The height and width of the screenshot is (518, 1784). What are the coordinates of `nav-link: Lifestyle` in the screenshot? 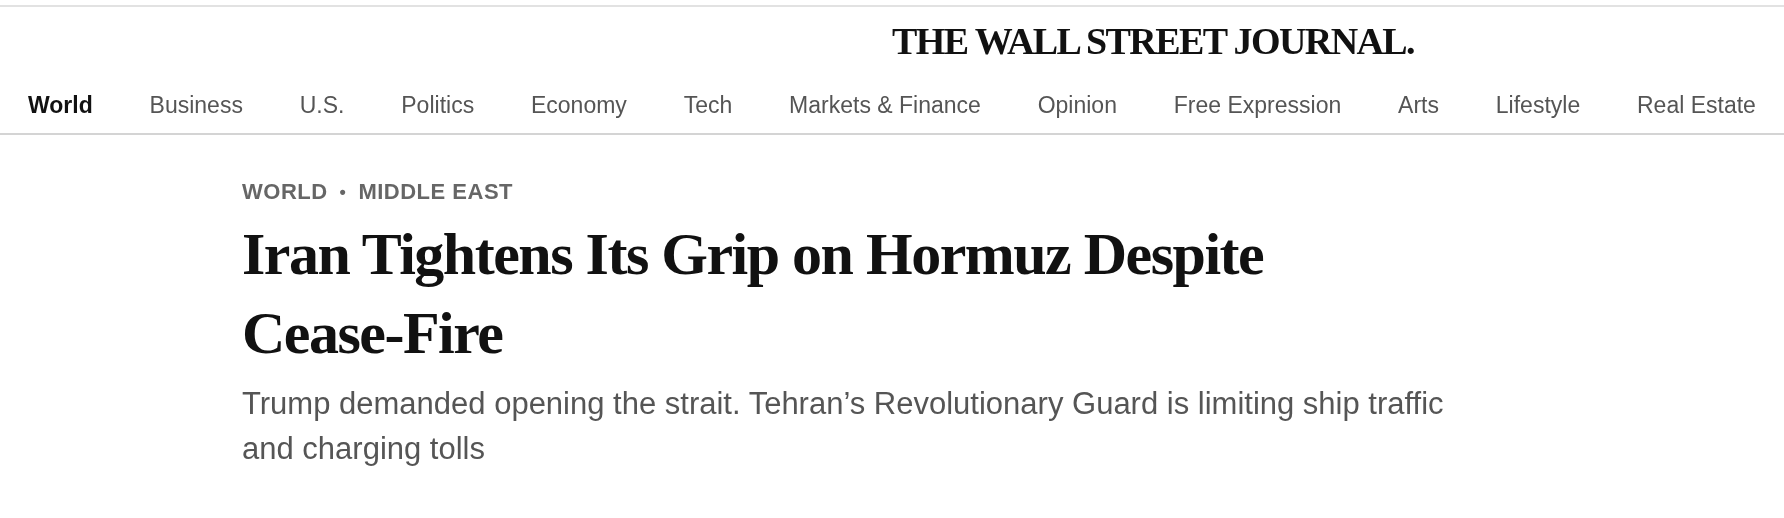 It's located at (1538, 105).